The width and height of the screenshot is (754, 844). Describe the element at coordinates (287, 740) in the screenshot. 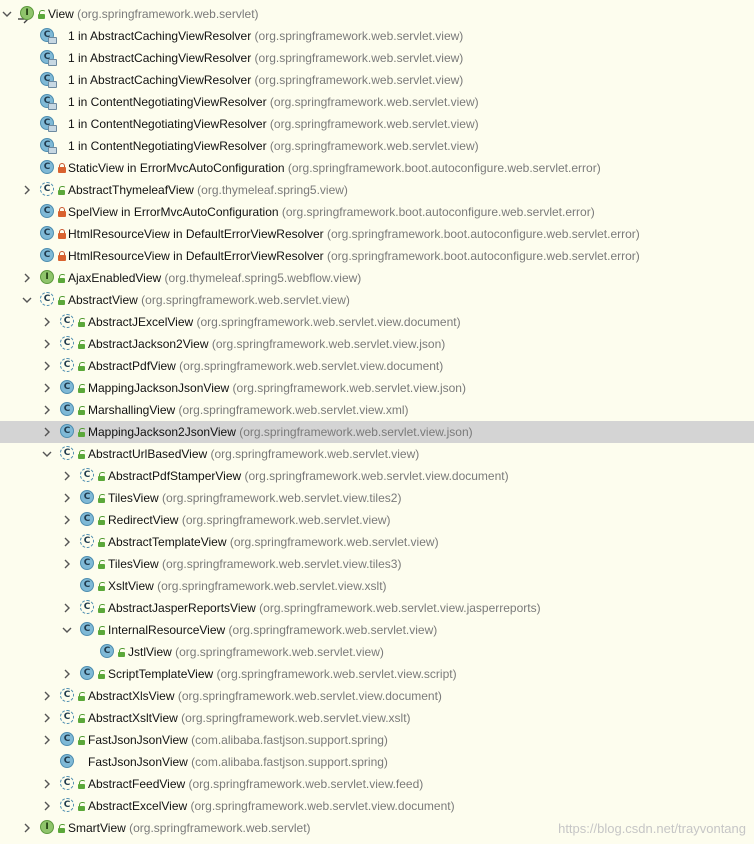

I see `package-name: (com.alibaba.fastjson.support.spring)` at that location.